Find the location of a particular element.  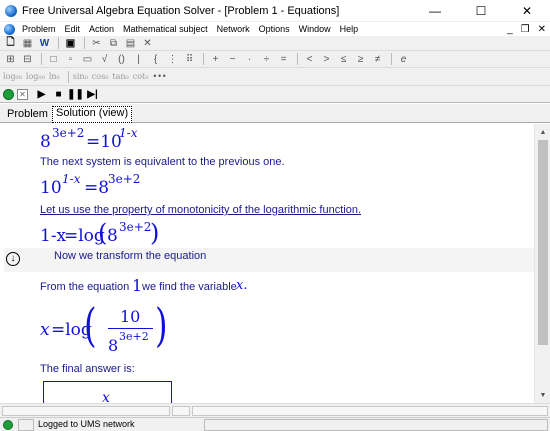

menu-problem: Problem is located at coordinates (39, 29).